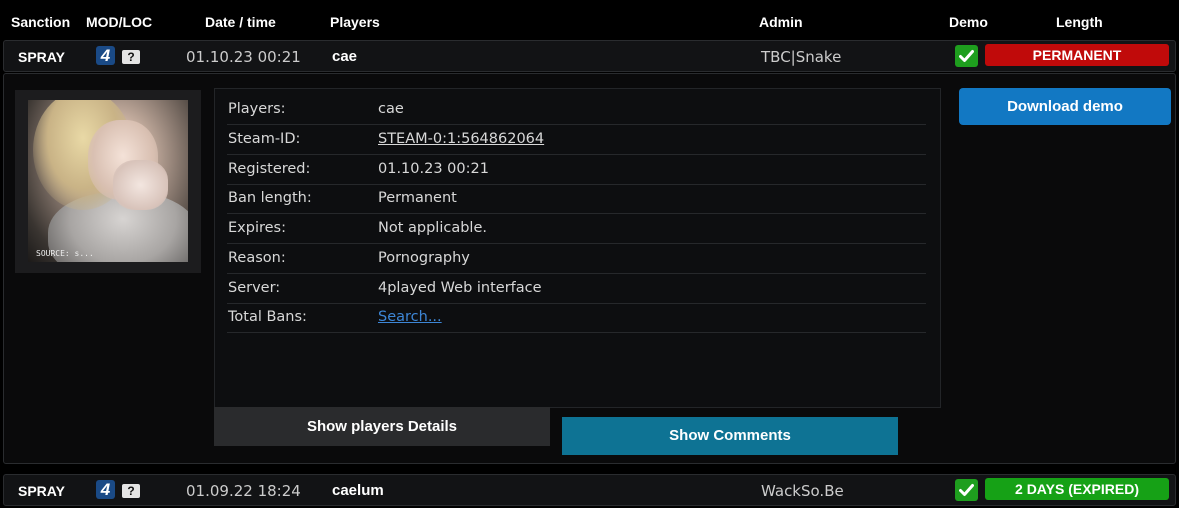  Describe the element at coordinates (433, 169) in the screenshot. I see `info-value: 01.10.23 00:21` at that location.